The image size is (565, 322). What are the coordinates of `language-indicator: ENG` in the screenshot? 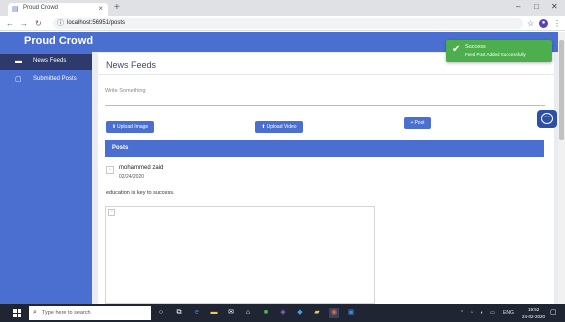 It's located at (508, 313).